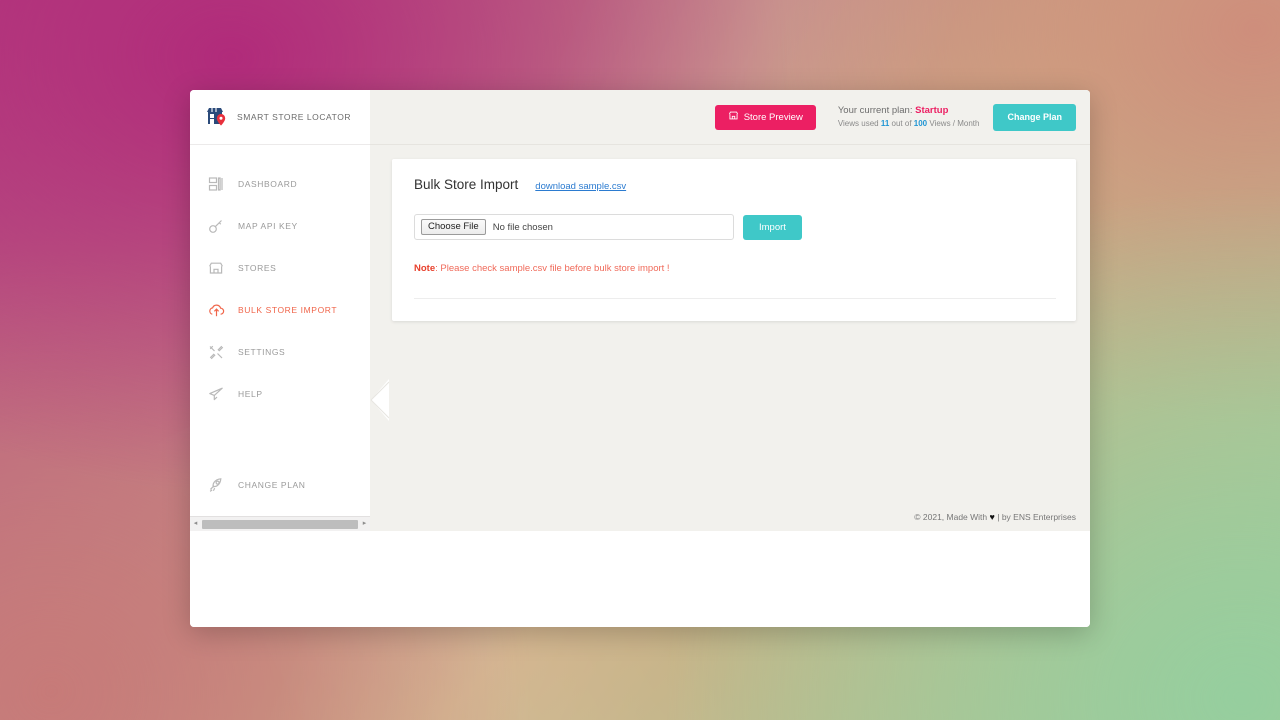  I want to click on key-icon, so click(216, 226).